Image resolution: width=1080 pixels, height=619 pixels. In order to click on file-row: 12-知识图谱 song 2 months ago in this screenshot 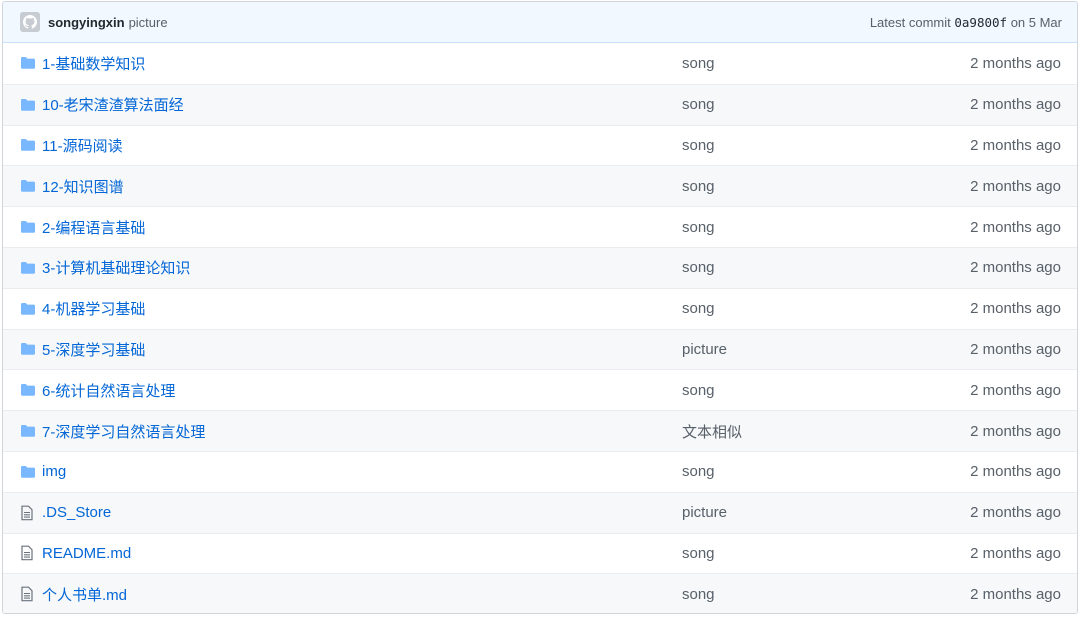, I will do `click(540, 186)`.